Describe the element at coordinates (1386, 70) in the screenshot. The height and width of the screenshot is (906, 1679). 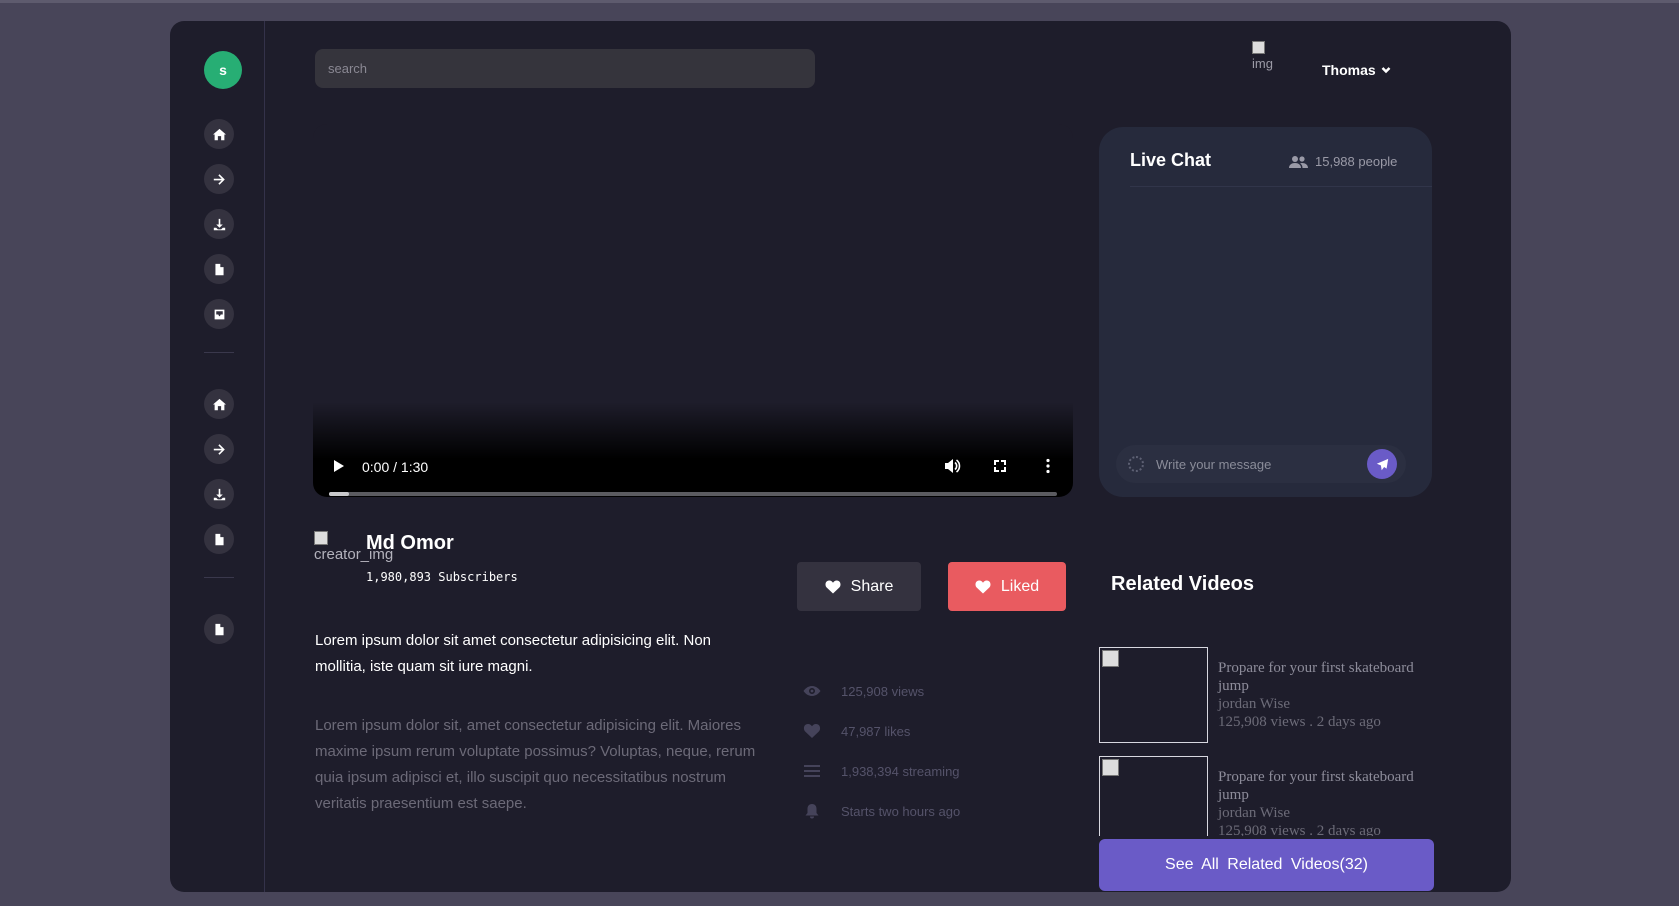
I see `chevron-down-icon` at that location.